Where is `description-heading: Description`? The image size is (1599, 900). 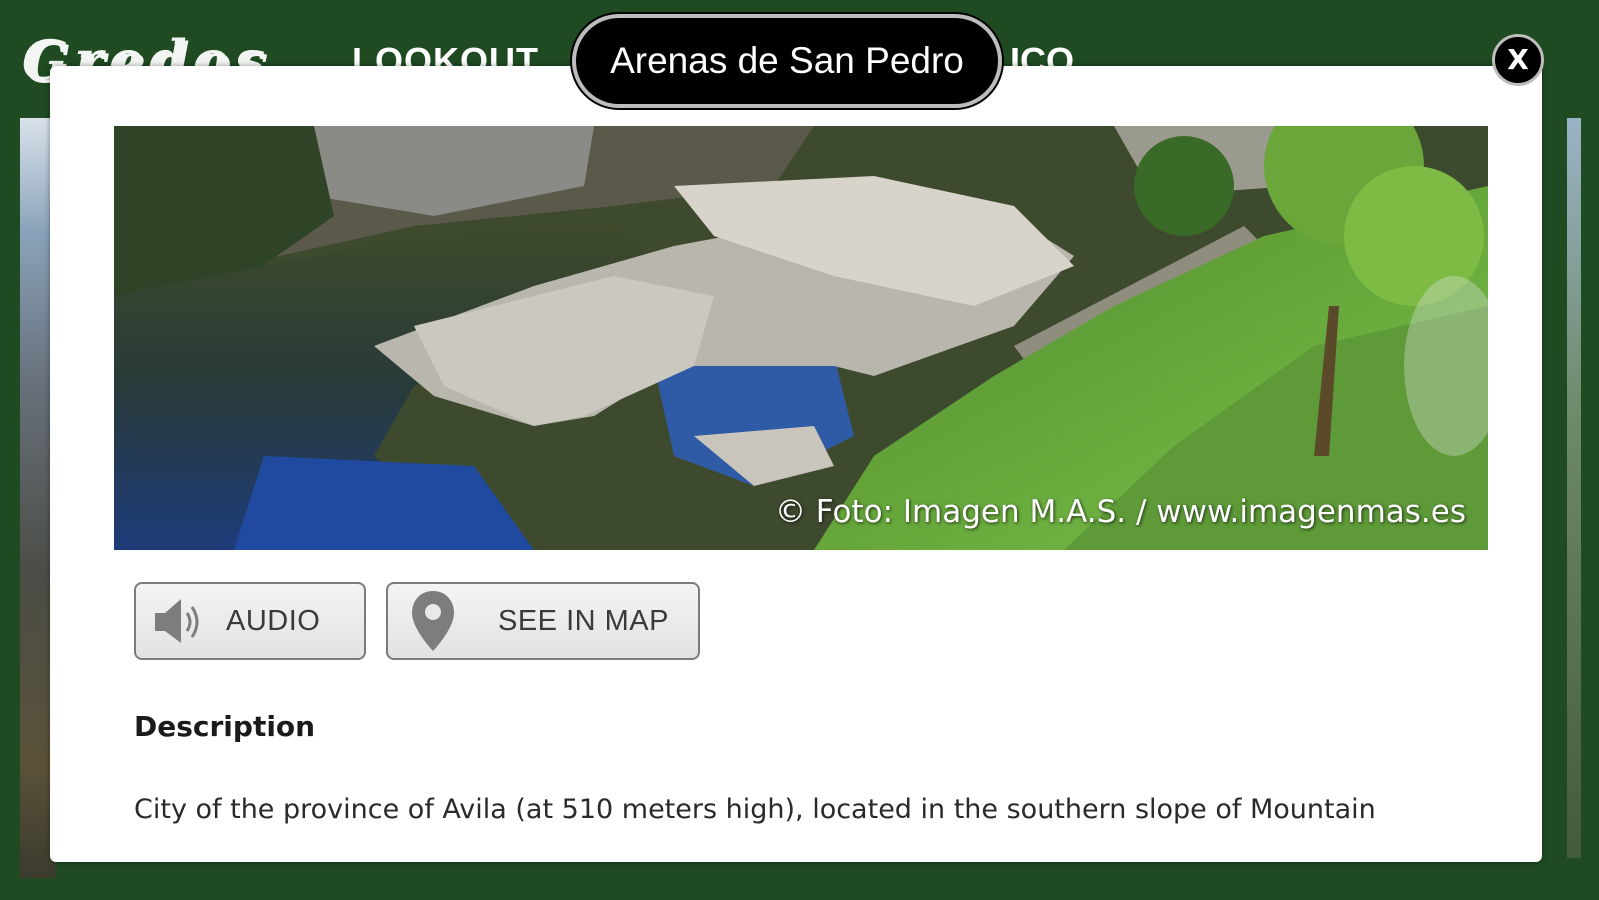
description-heading: Description is located at coordinates (225, 726).